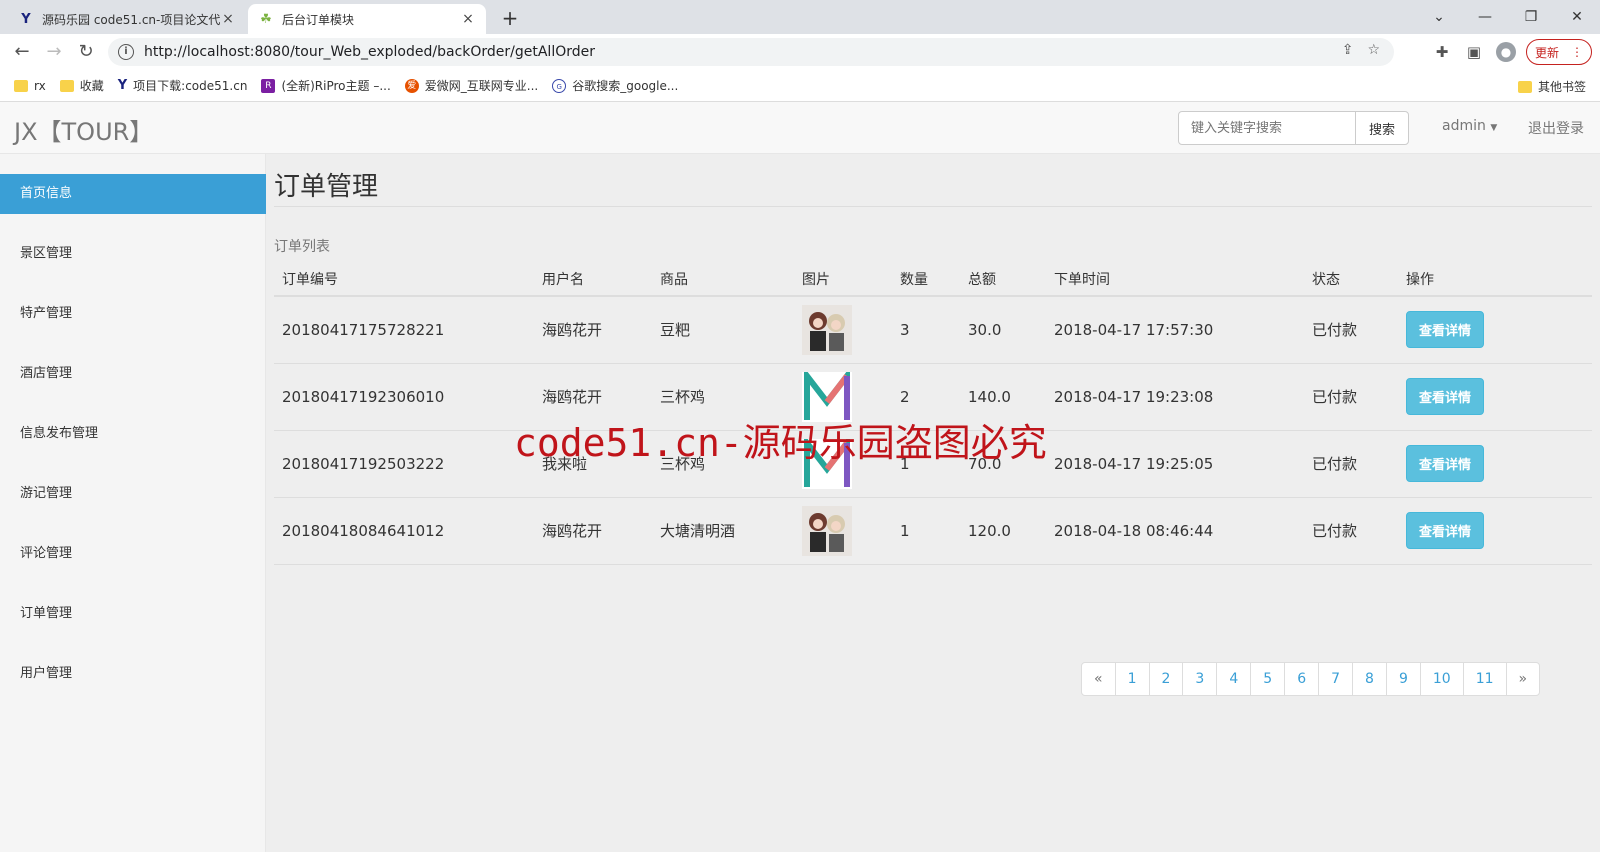 The width and height of the screenshot is (1600, 852). I want to click on bookmark-label: 项目下载:code51.cn, so click(190, 86).